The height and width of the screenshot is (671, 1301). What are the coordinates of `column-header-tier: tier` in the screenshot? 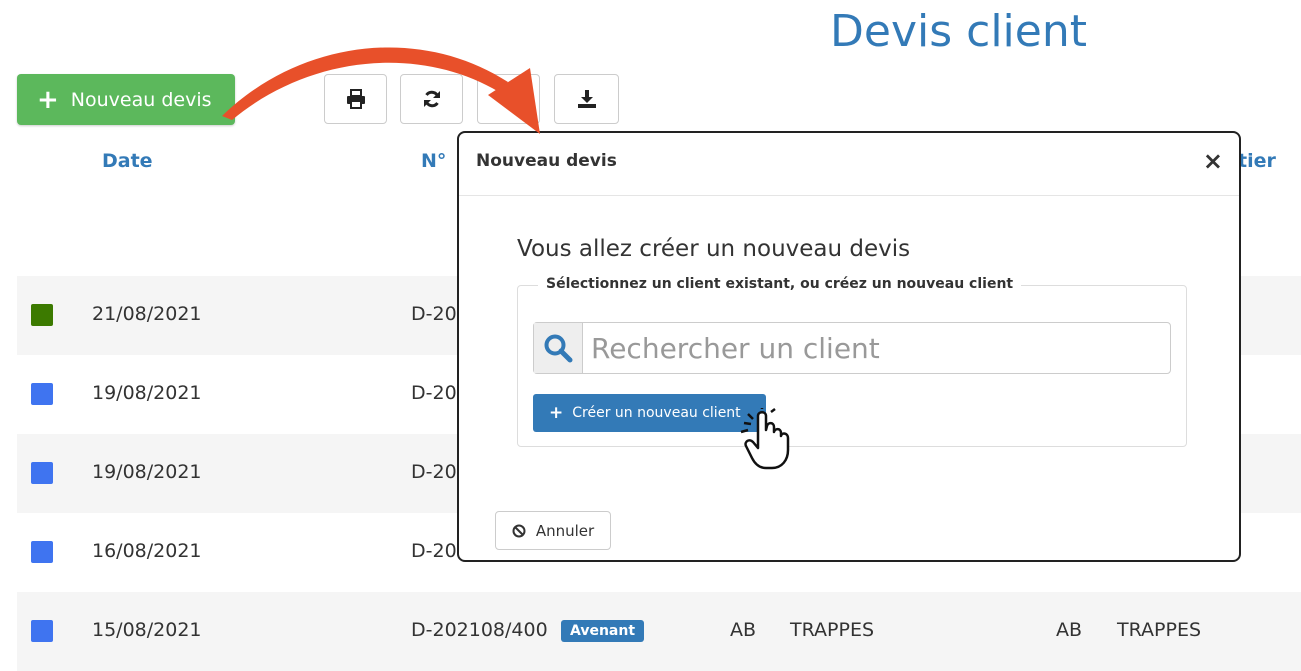 It's located at (1257, 161).